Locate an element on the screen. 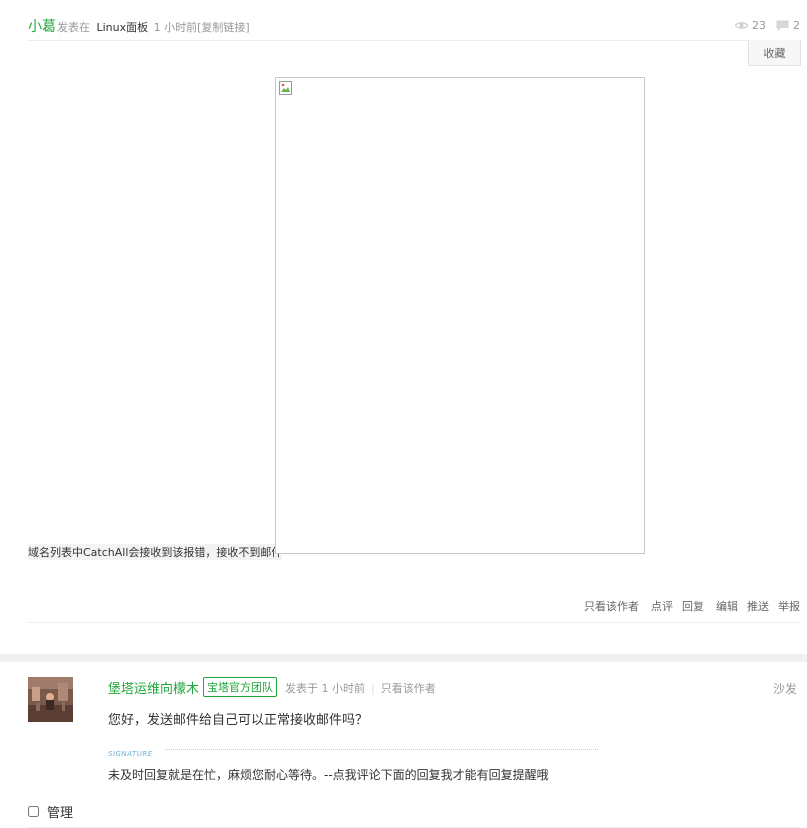 The height and width of the screenshot is (828, 807). edit-link: 编辑 is located at coordinates (727, 606).